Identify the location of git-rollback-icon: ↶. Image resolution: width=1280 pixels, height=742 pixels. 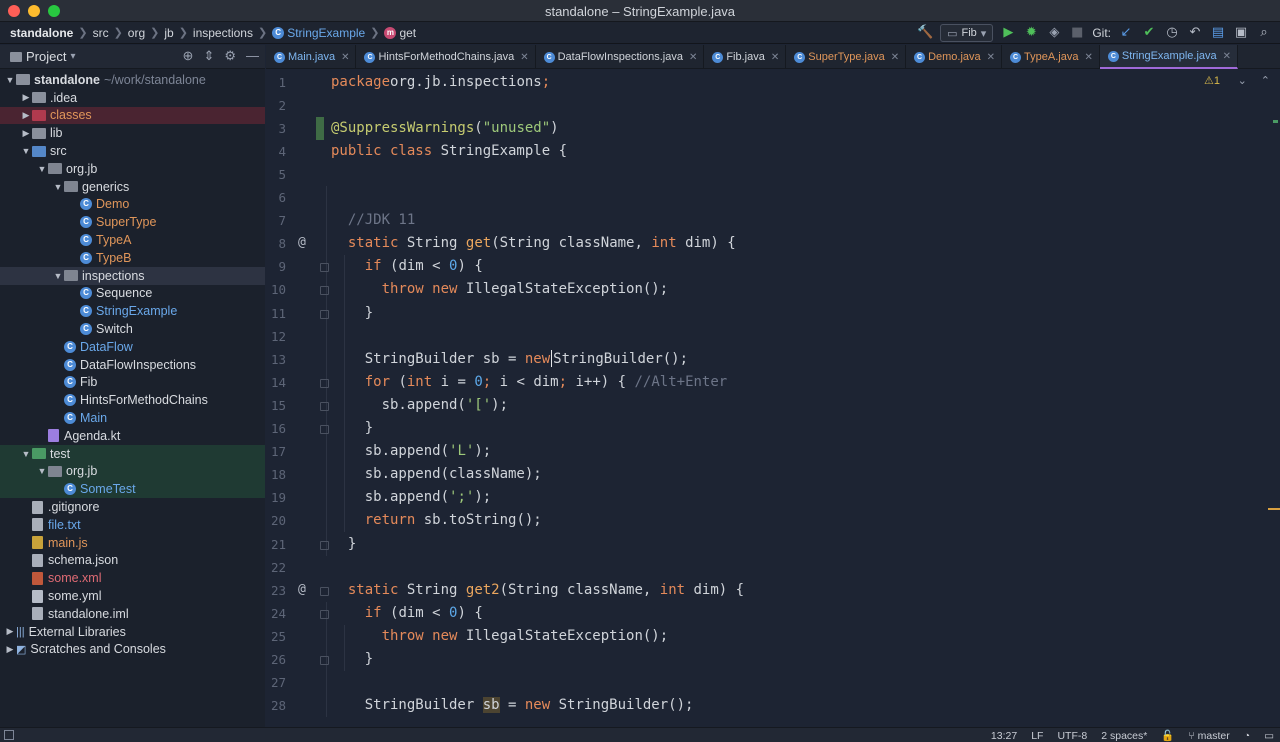
(1195, 33).